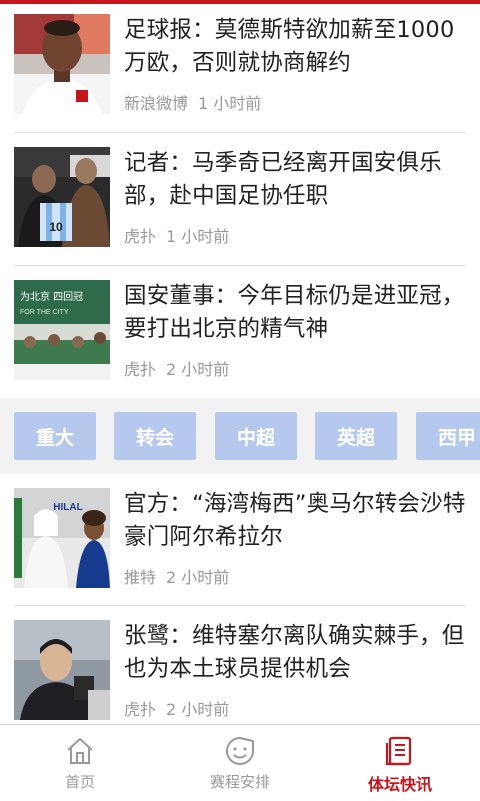 Image resolution: width=480 pixels, height=801 pixels. I want to click on news-thumbnail: 为北京 四回冠 FOR THE CITY, so click(62, 330).